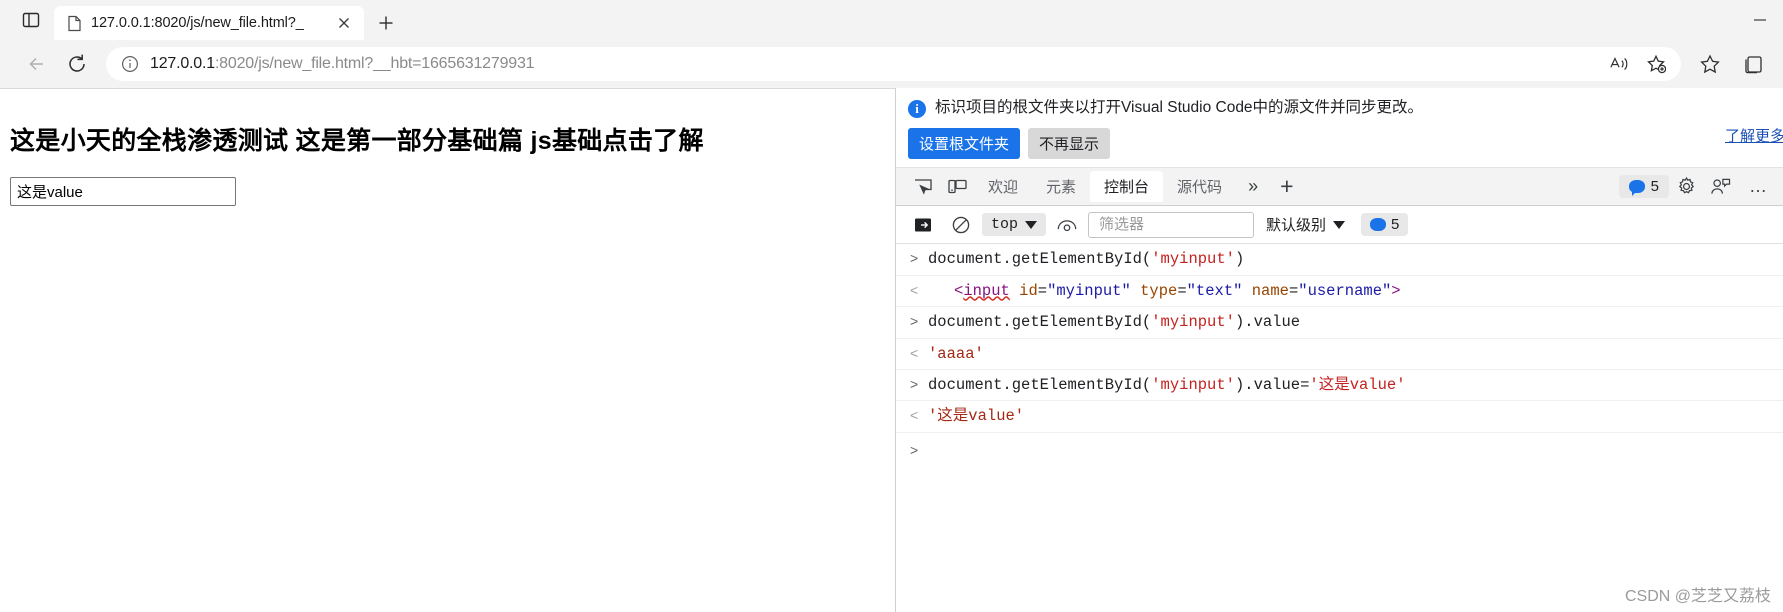 This screenshot has width=1783, height=612. Describe the element at coordinates (1199, 186) in the screenshot. I see `tab-sources: 源代码` at that location.